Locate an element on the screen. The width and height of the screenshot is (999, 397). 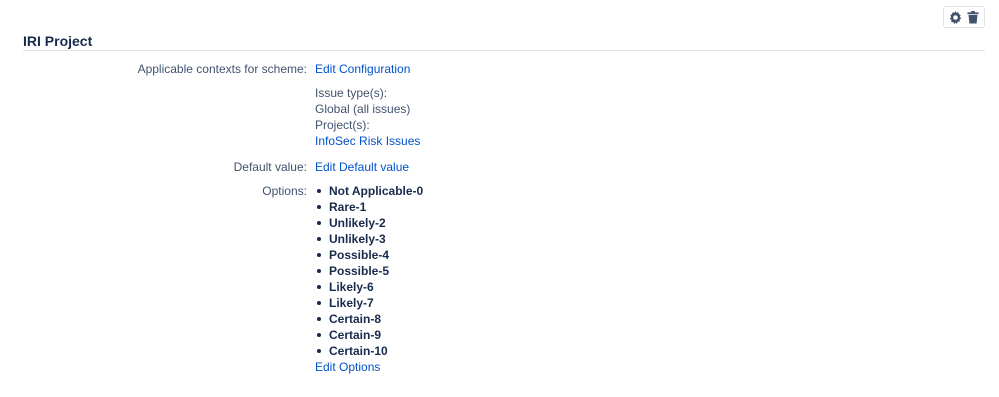
option-item: Likely-7 is located at coordinates (369, 303).